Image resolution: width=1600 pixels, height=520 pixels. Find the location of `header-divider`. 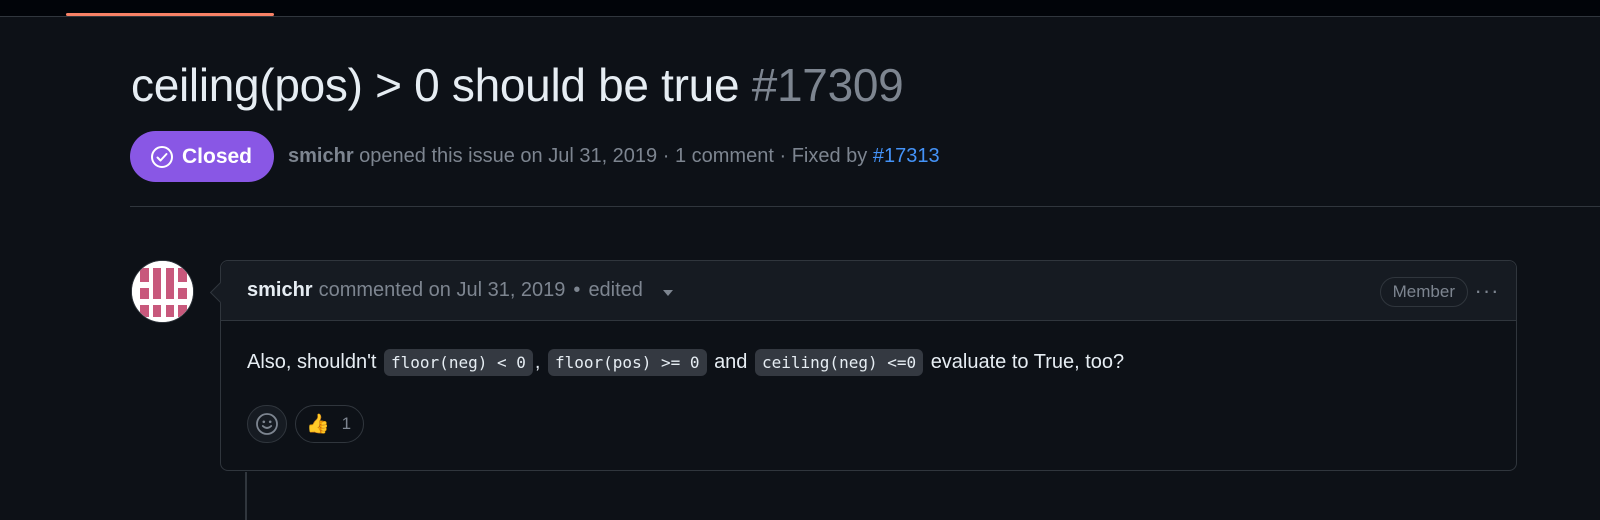

header-divider is located at coordinates (865, 206).